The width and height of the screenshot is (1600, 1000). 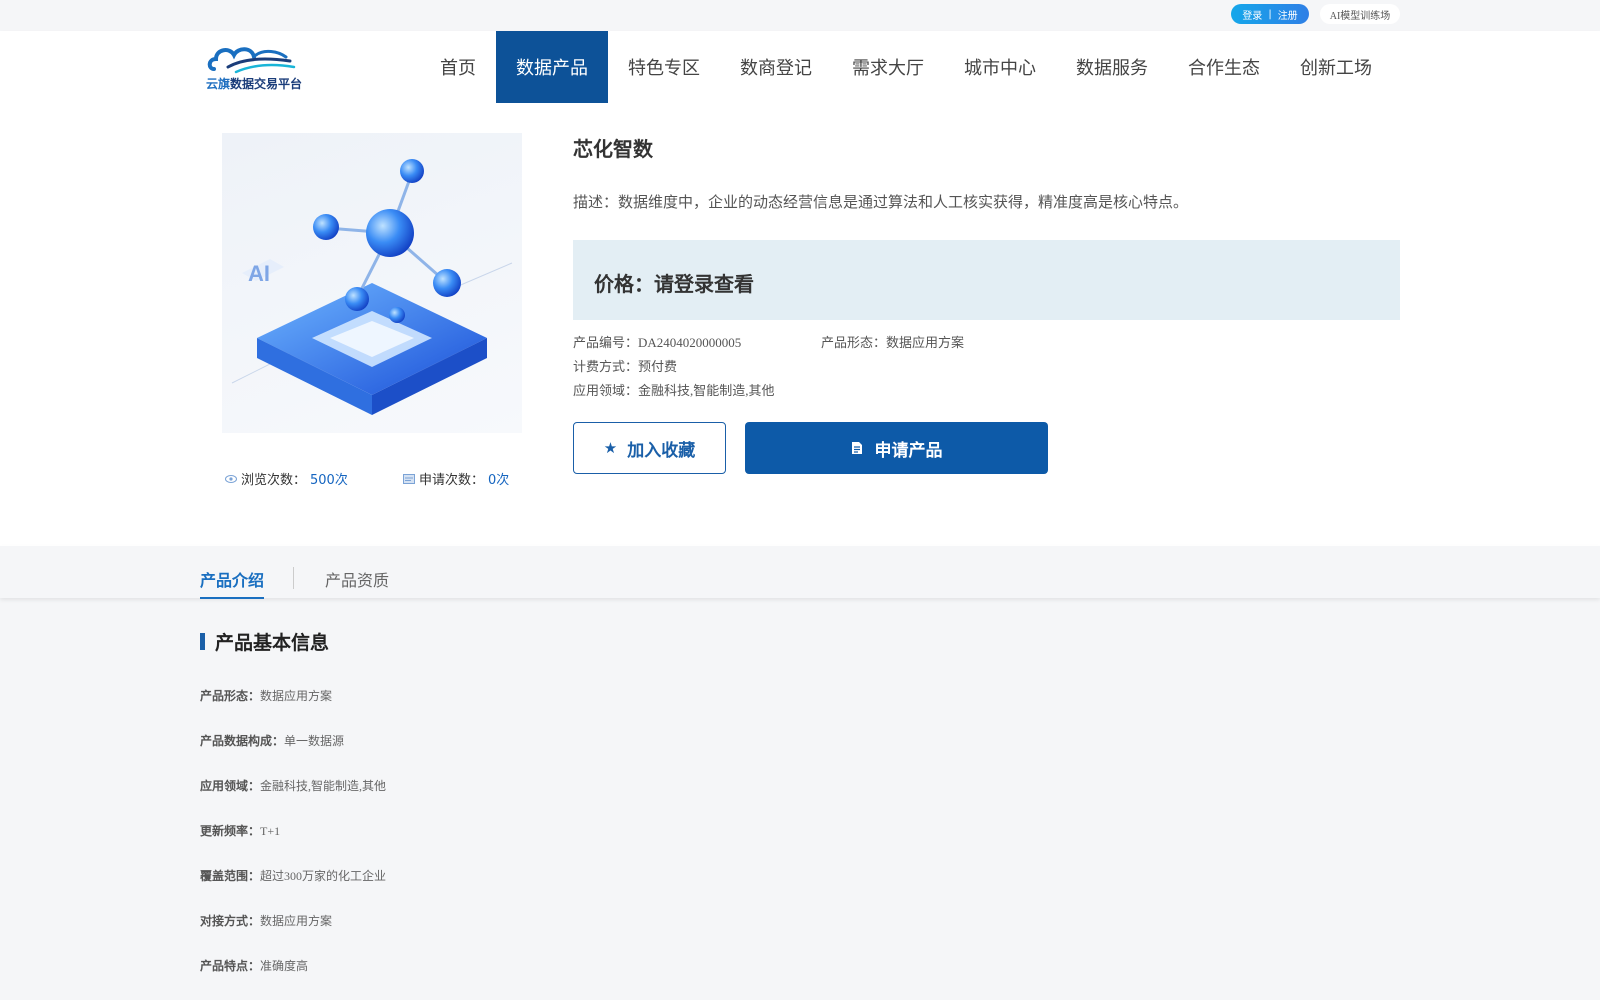 What do you see at coordinates (661, 450) in the screenshot?
I see `add-favorite-label: 加入收藏` at bounding box center [661, 450].